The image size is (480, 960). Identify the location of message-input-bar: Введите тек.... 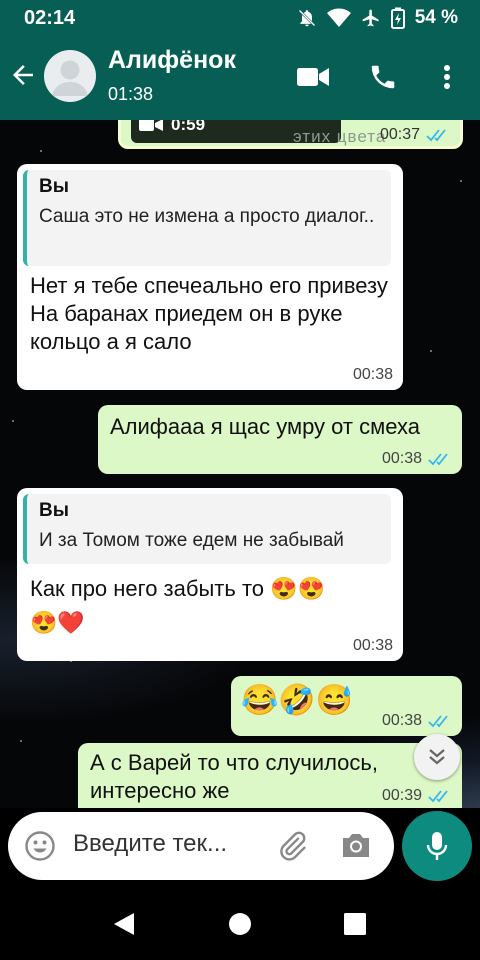
(201, 846).